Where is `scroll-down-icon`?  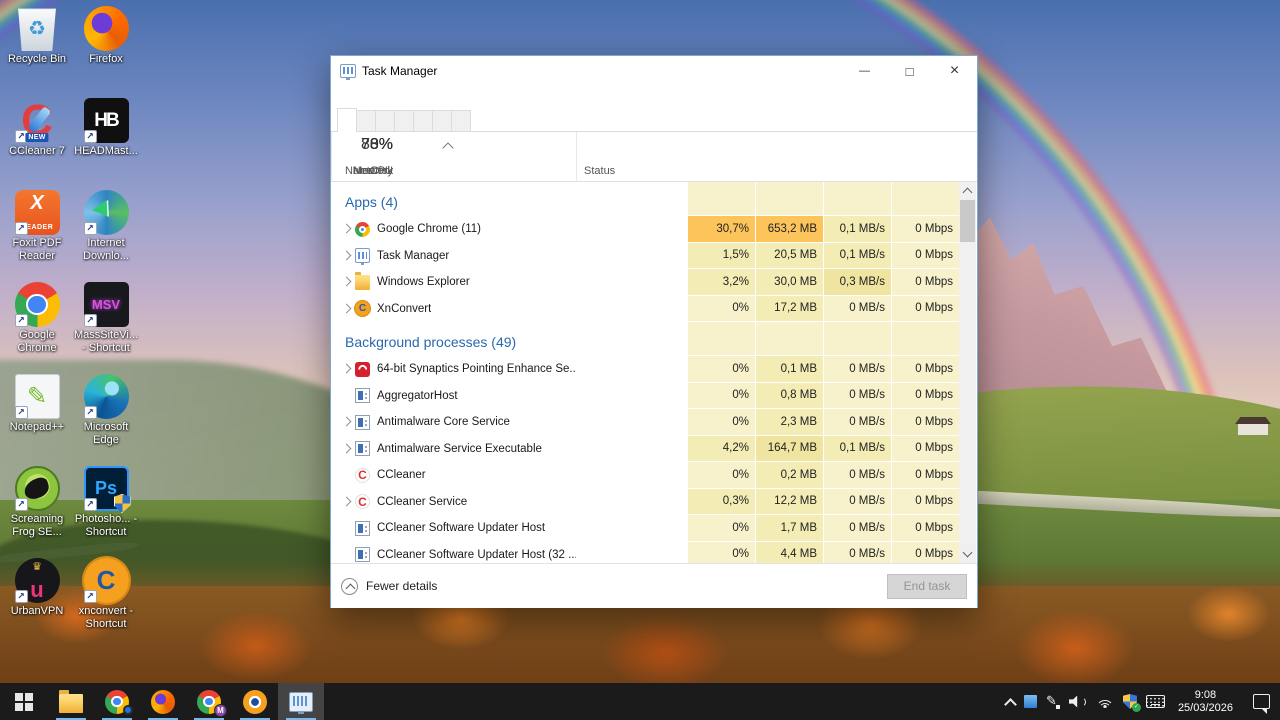 scroll-down-icon is located at coordinates (967, 554).